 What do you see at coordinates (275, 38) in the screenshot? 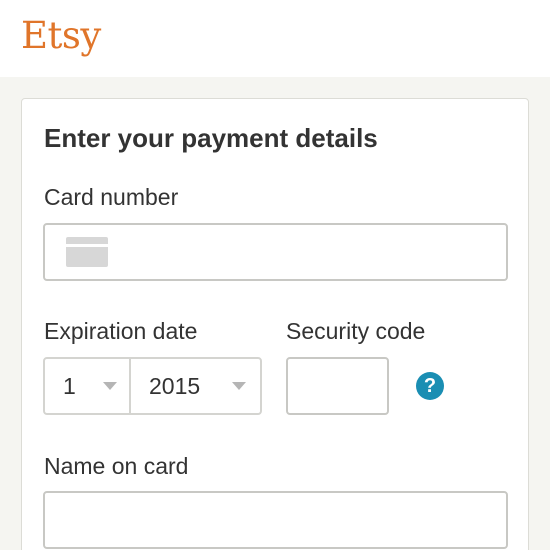
I see `app-header: Etsy` at bounding box center [275, 38].